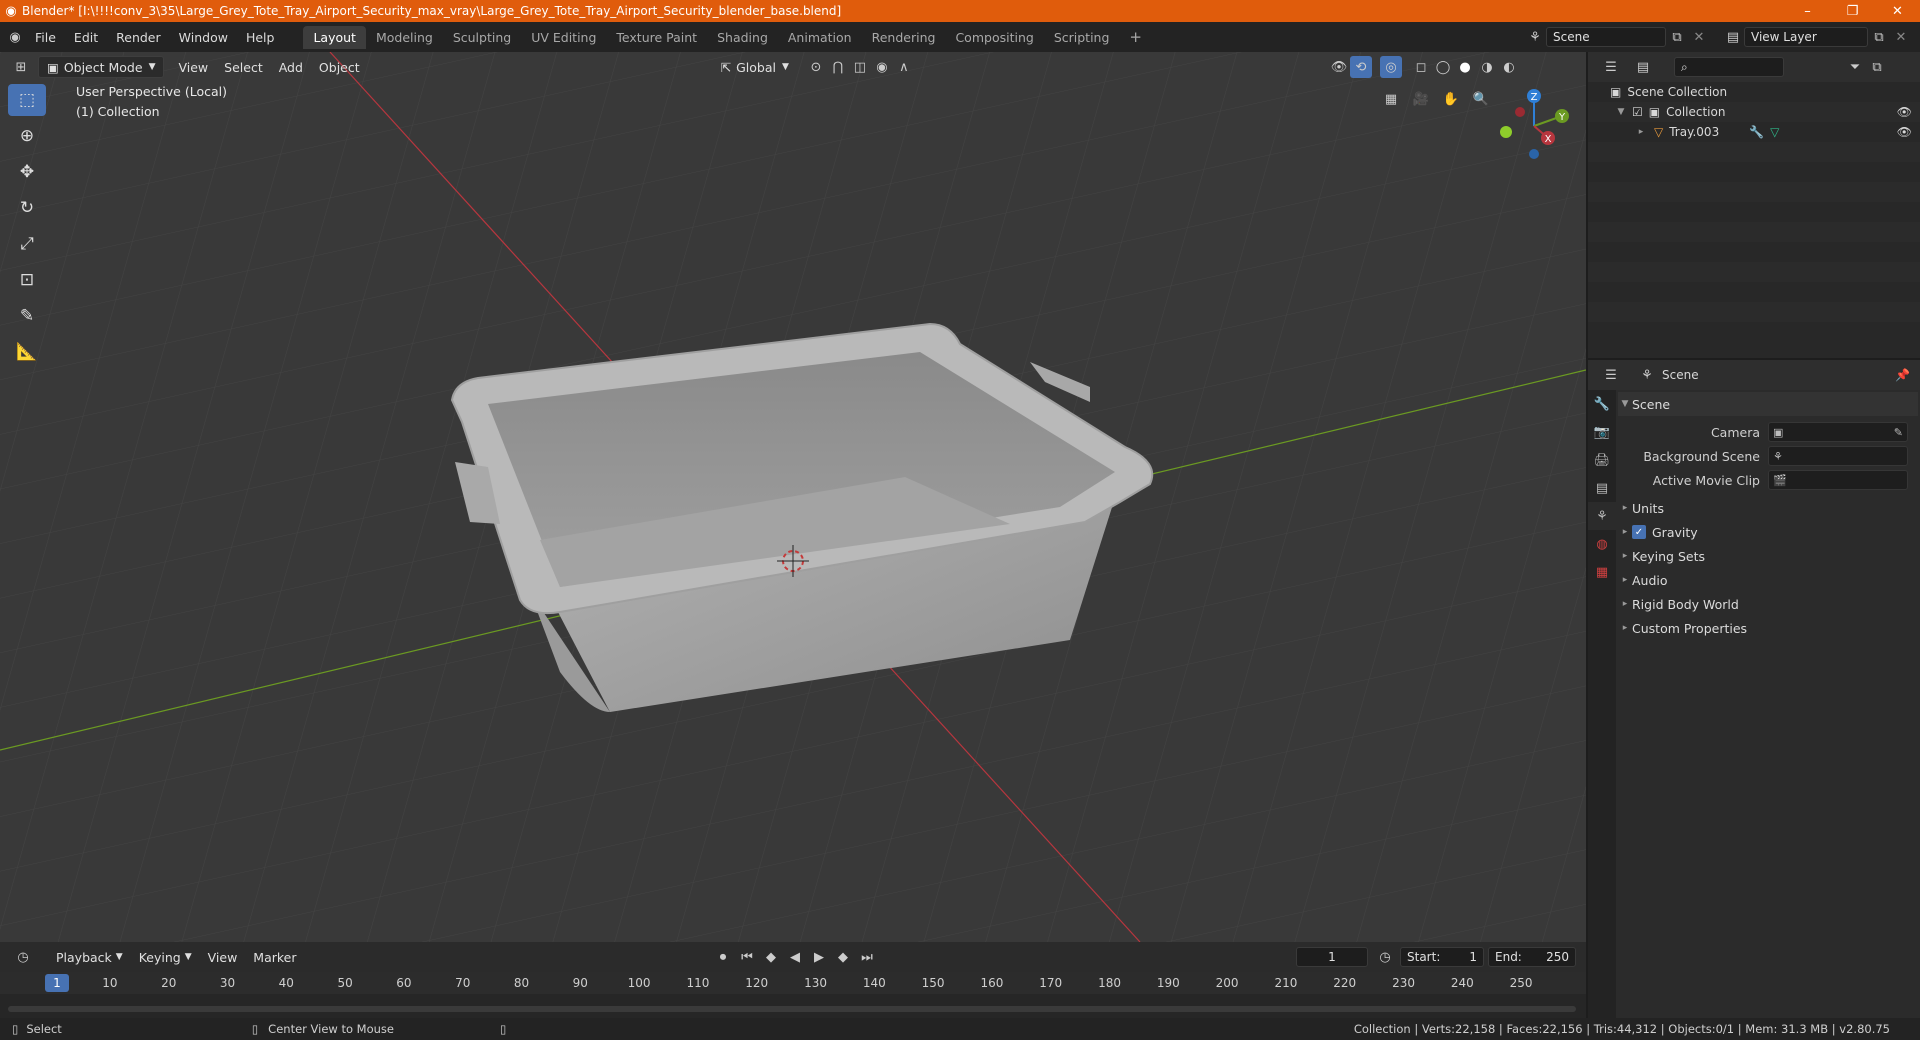 Image resolution: width=1920 pixels, height=1040 pixels. What do you see at coordinates (223, 957) in the screenshot?
I see `menu-timeline-view: View` at bounding box center [223, 957].